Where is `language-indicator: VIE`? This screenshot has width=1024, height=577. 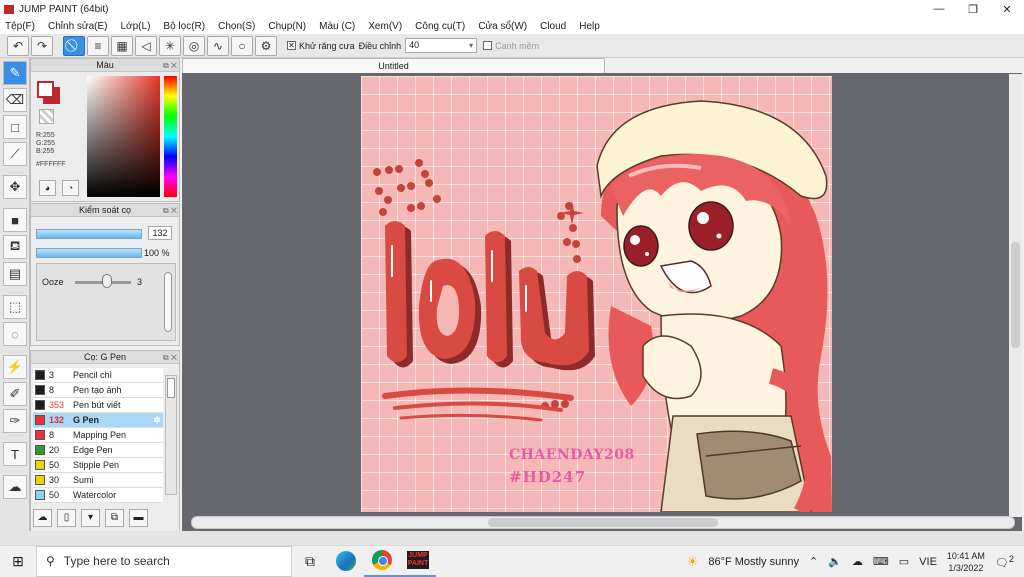
language-indicator: VIE is located at coordinates (928, 562).